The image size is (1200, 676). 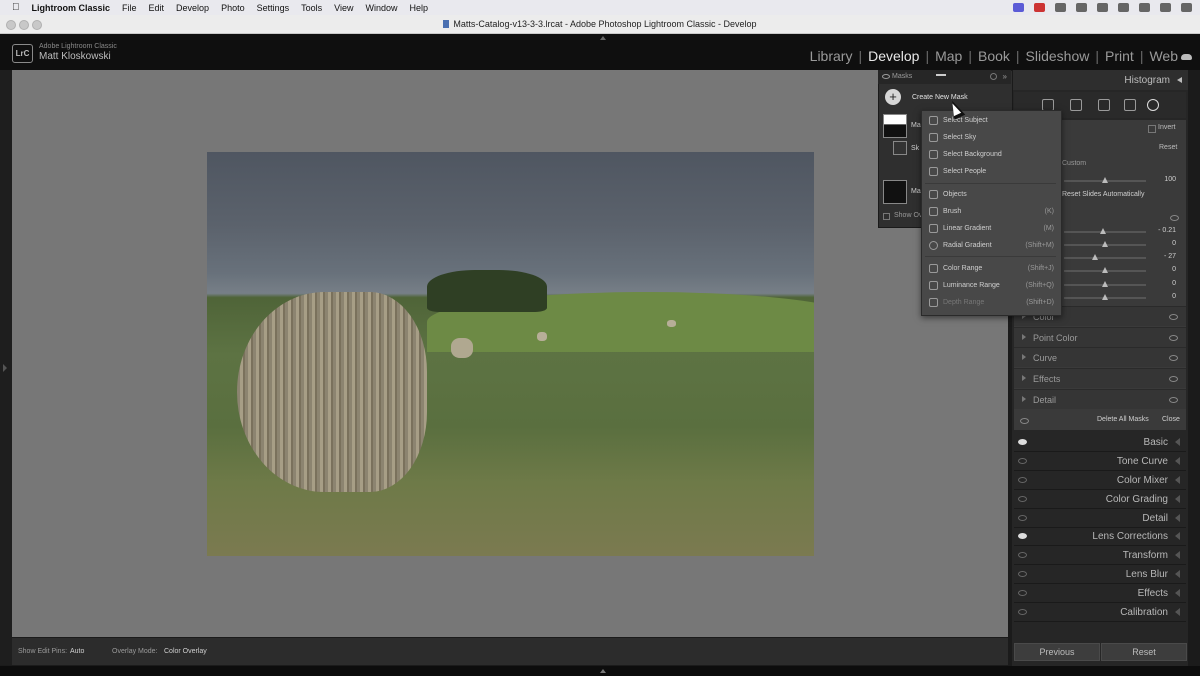 What do you see at coordinates (1174, 218) in the screenshot?
I see `mask-visibility-eye-icon` at bounding box center [1174, 218].